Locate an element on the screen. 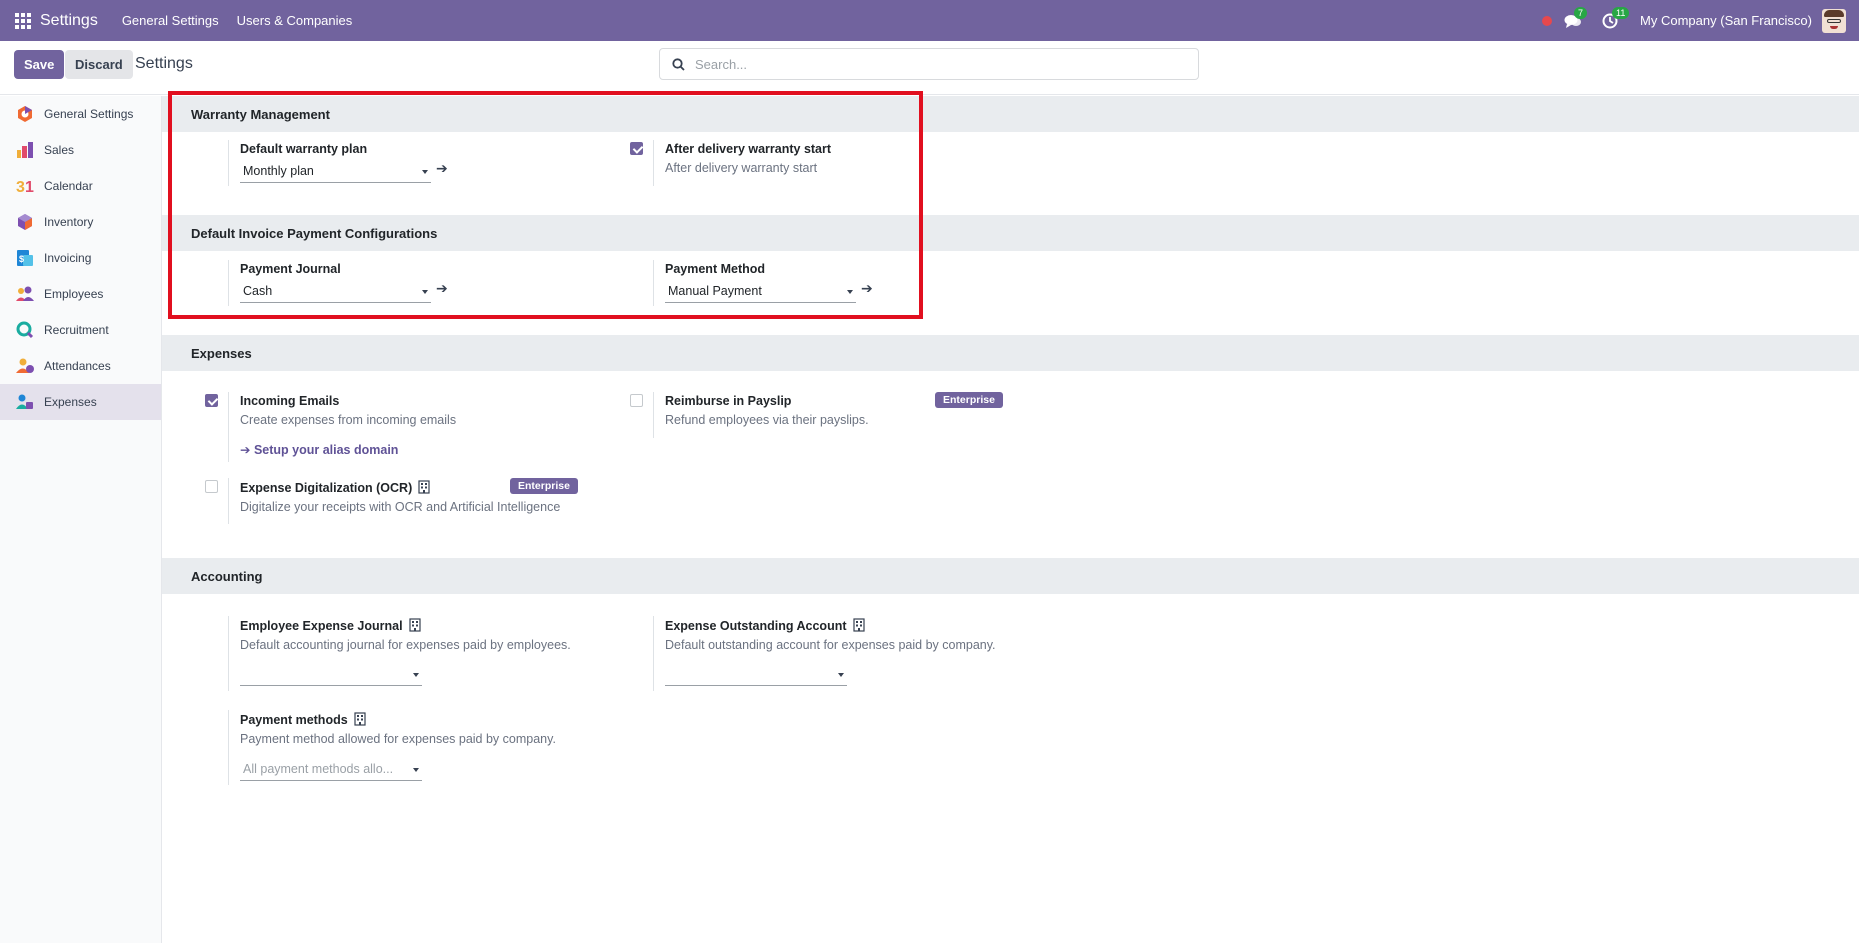 This screenshot has width=1859, height=943. employees-icon is located at coordinates (25, 294).